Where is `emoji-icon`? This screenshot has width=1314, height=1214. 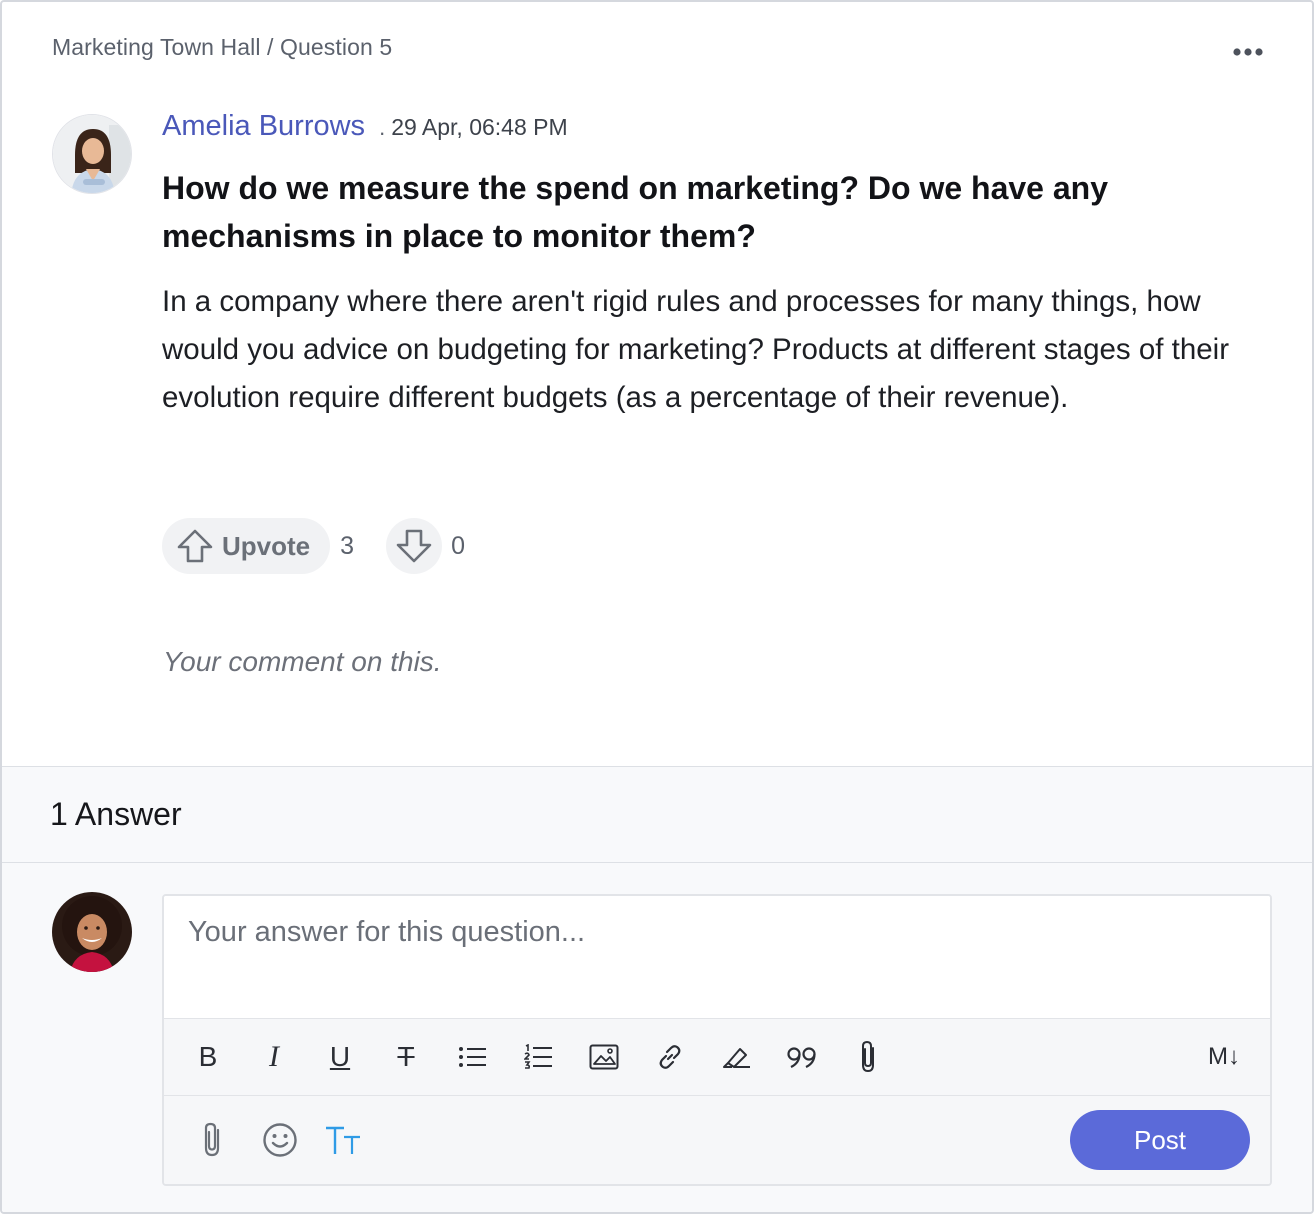 emoji-icon is located at coordinates (280, 1140).